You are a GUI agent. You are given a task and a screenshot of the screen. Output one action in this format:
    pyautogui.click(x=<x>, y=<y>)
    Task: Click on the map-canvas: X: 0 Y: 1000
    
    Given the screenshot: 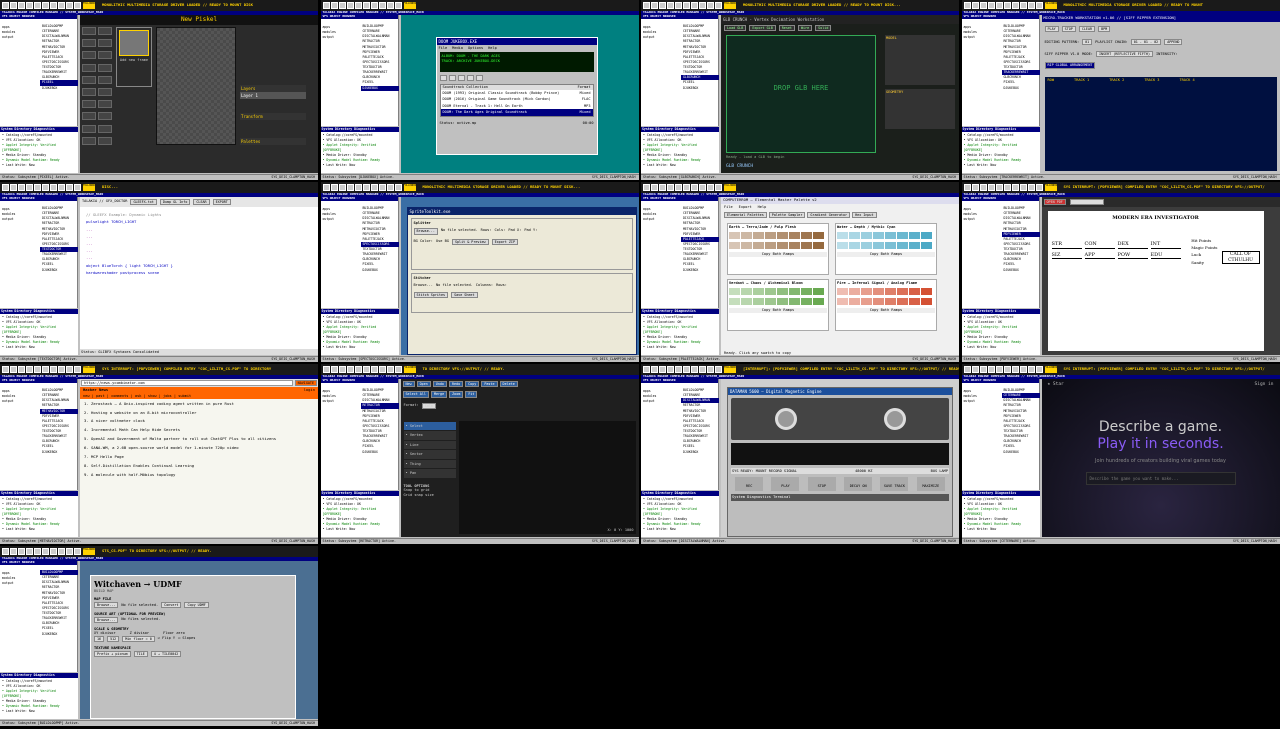 What is the action you would take?
    pyautogui.click(x=547, y=477)
    